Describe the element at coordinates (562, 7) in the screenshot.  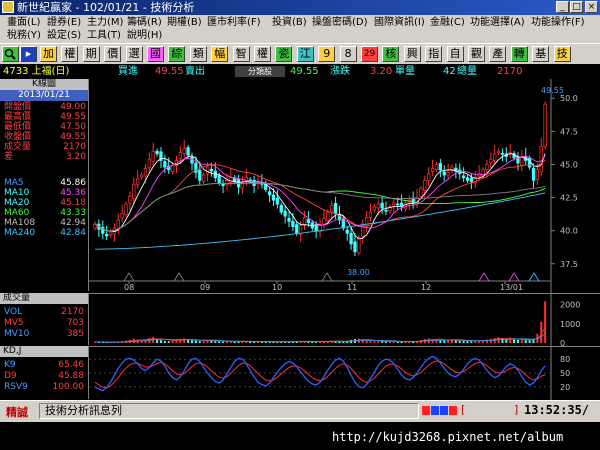
I see `minimize-button: _` at that location.